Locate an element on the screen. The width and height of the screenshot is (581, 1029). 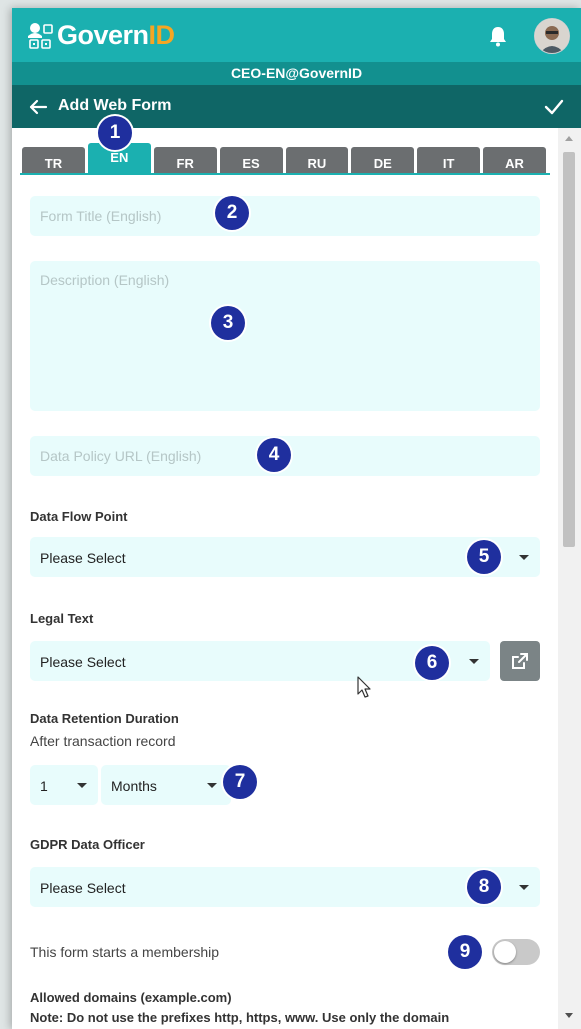
arrow-left-icon is located at coordinates (38, 107).